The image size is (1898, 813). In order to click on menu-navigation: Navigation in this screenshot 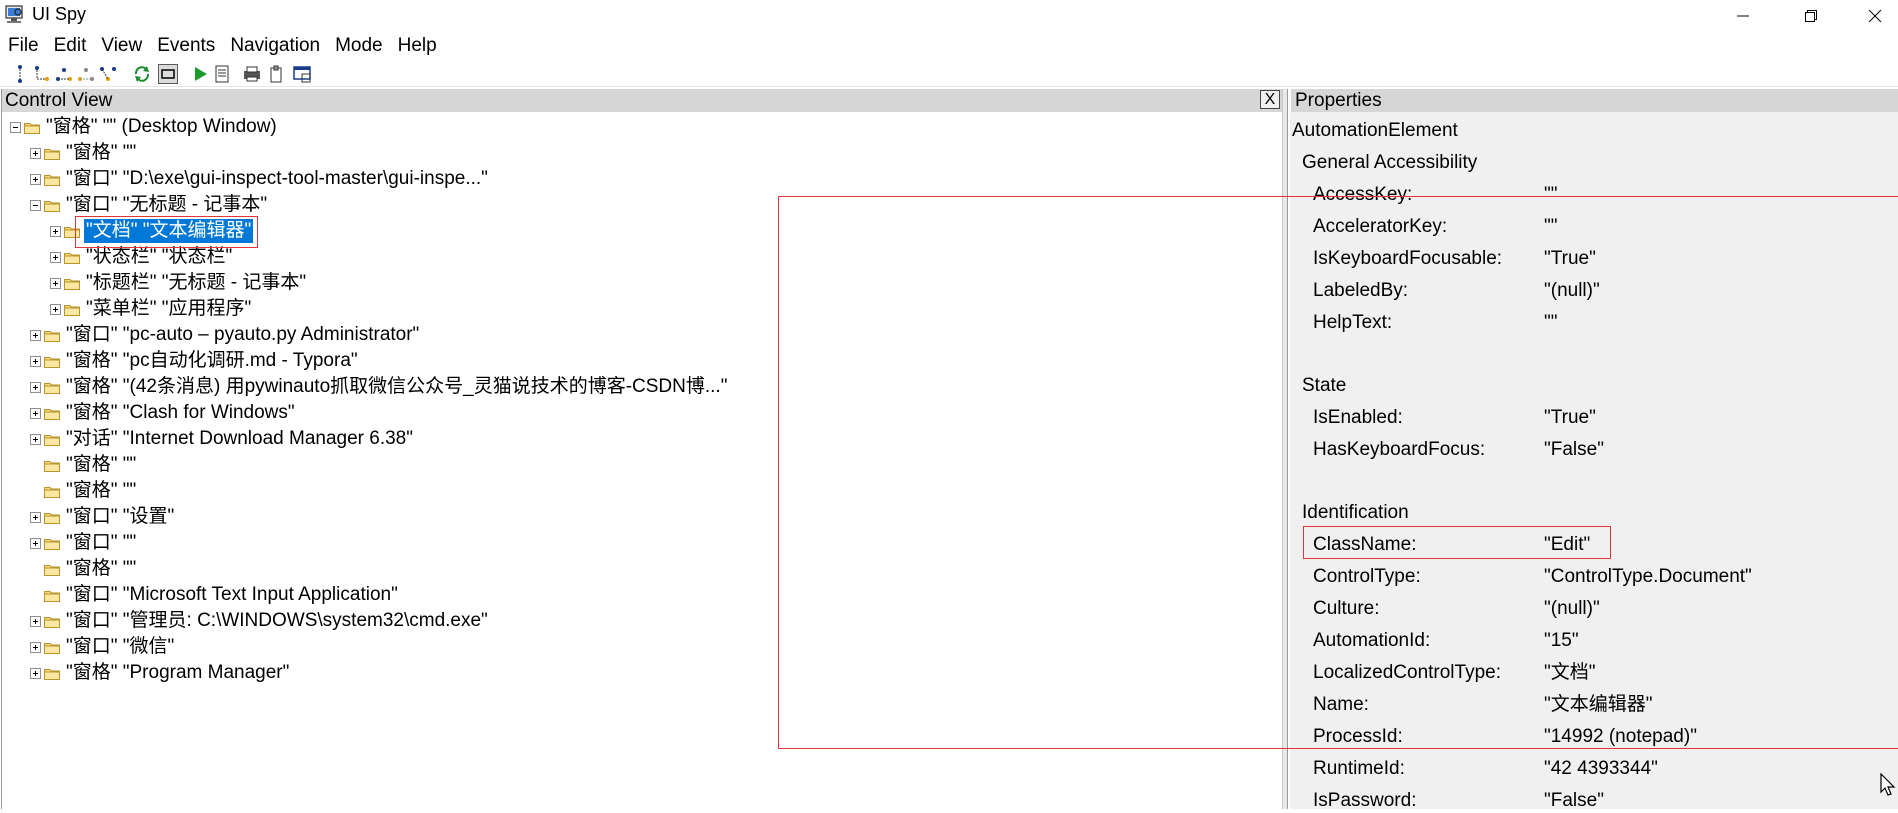, I will do `click(274, 46)`.